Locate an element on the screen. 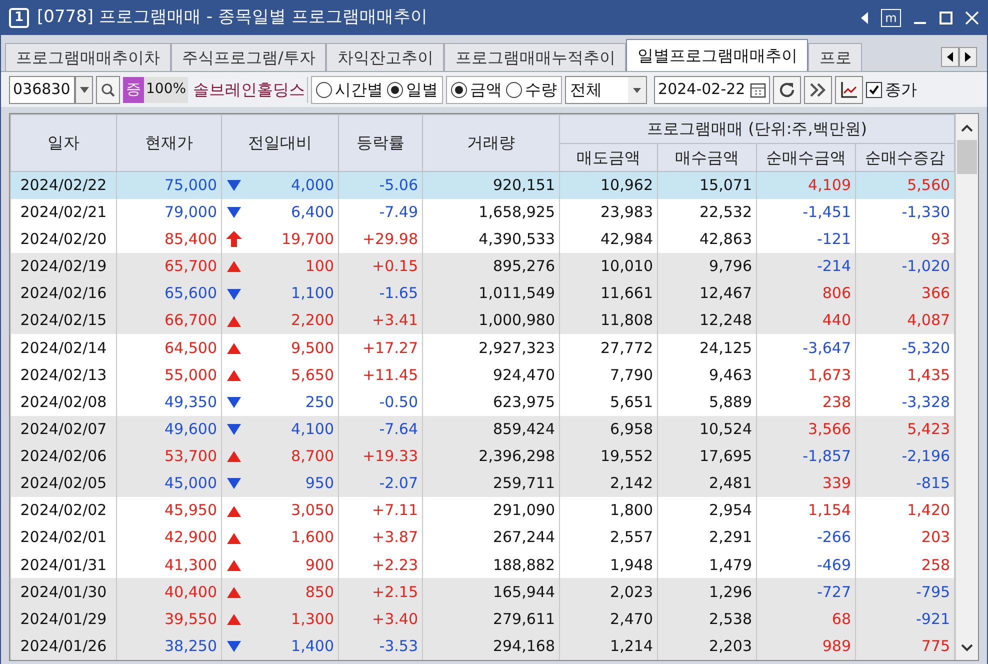  table-row: 2024/02/21 79,000 6,400 -7.49 1,658,925 23,983 22,532 -1,451 -1,330 is located at coordinates (482, 212).